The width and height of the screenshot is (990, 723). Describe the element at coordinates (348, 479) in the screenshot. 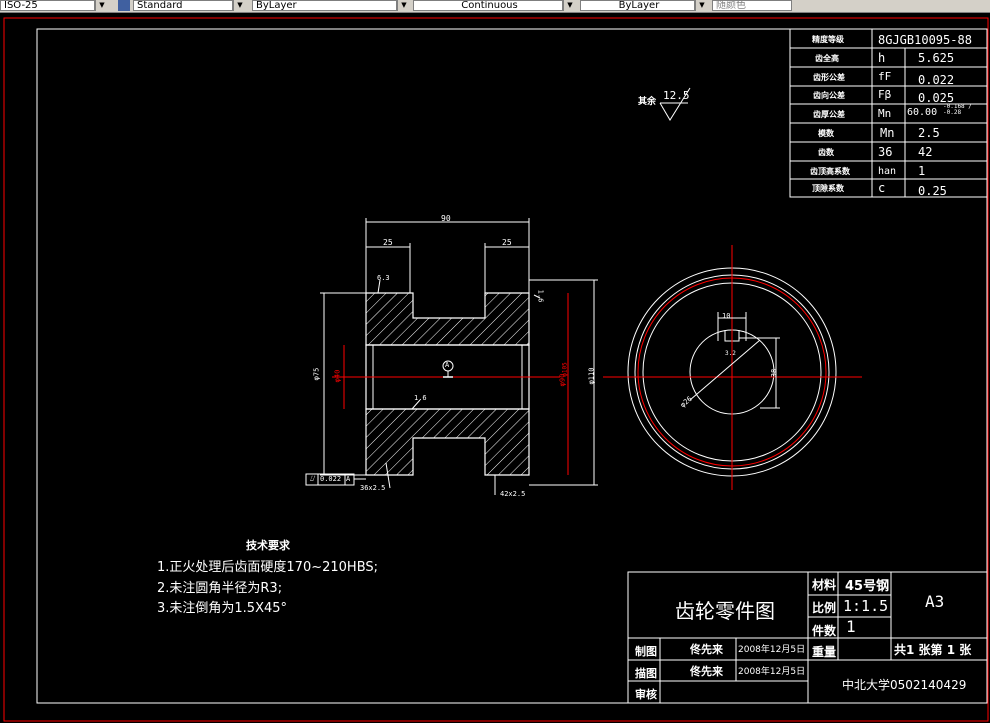

I see `tolerance-ref: A` at that location.